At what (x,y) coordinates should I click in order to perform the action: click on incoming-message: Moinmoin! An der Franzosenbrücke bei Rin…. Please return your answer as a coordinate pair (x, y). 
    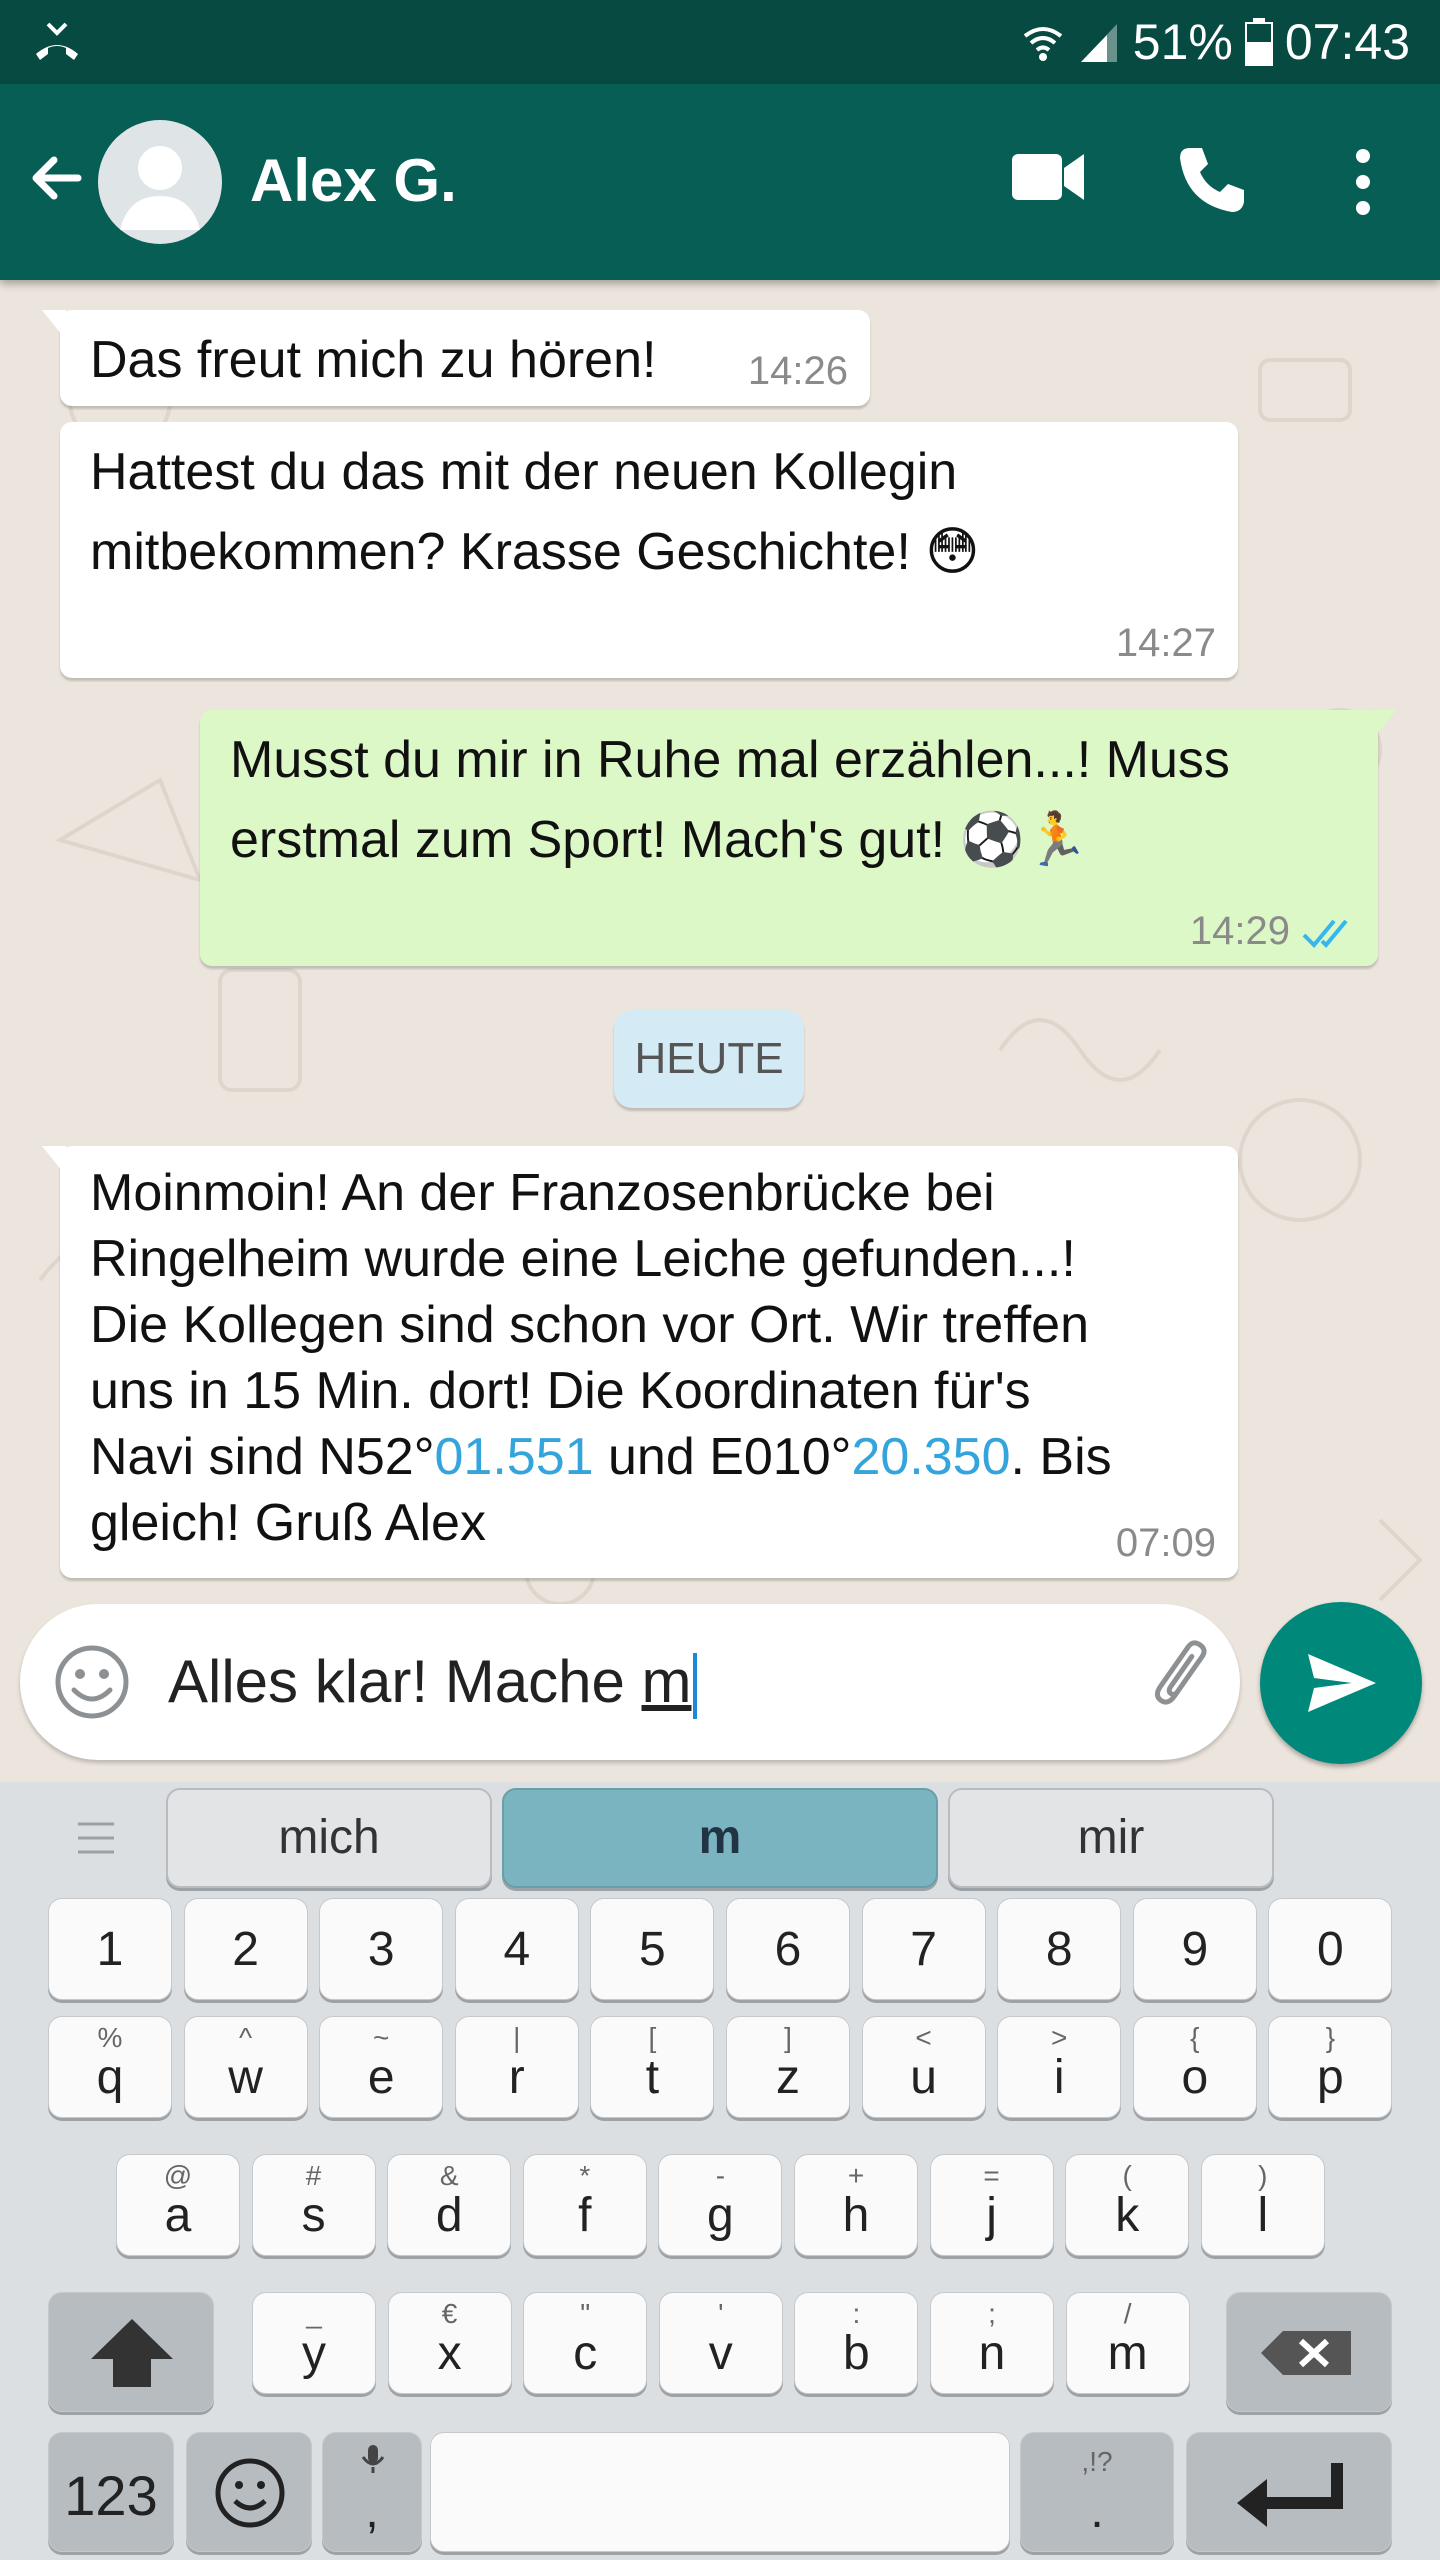
    Looking at the image, I should click on (640, 1362).